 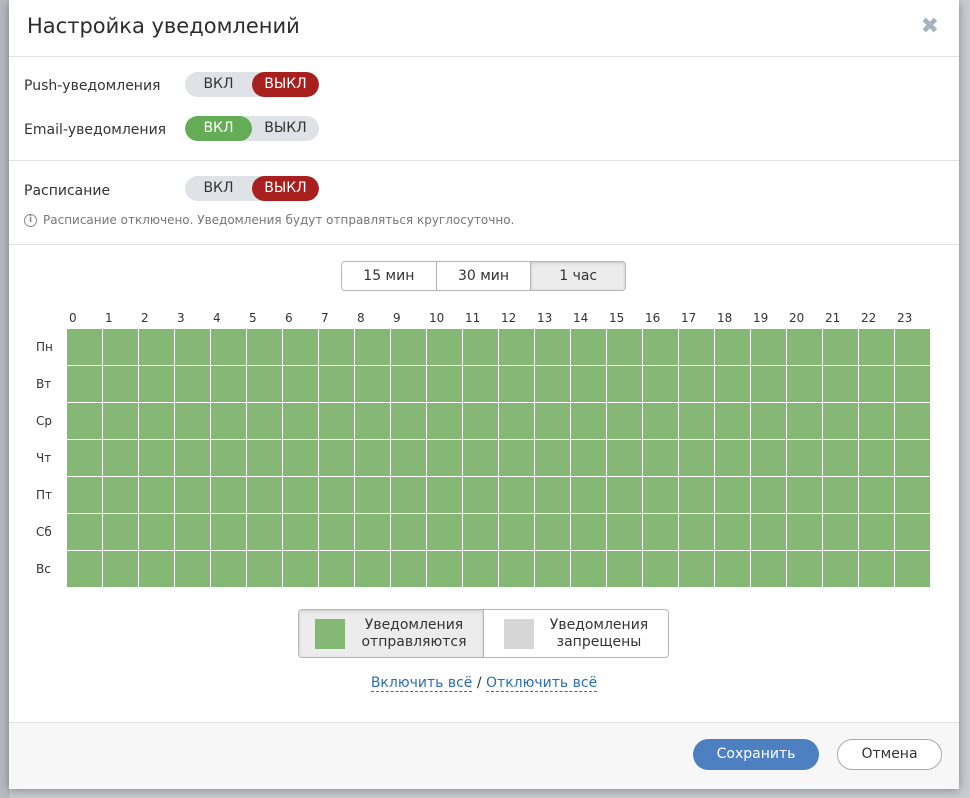 What do you see at coordinates (218, 188) in the screenshot?
I see `schedule-on-option: ВКЛ` at bounding box center [218, 188].